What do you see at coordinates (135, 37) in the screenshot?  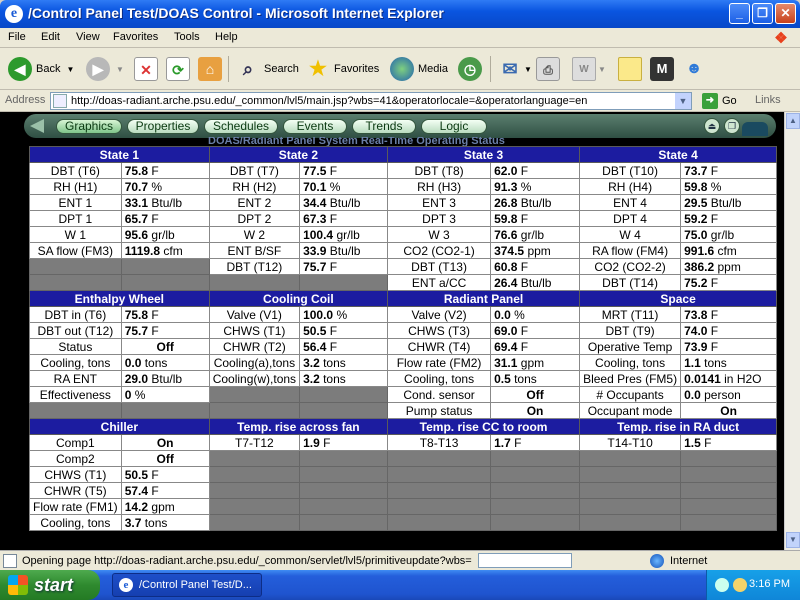 I see `menu-favorites: Favorites` at bounding box center [135, 37].